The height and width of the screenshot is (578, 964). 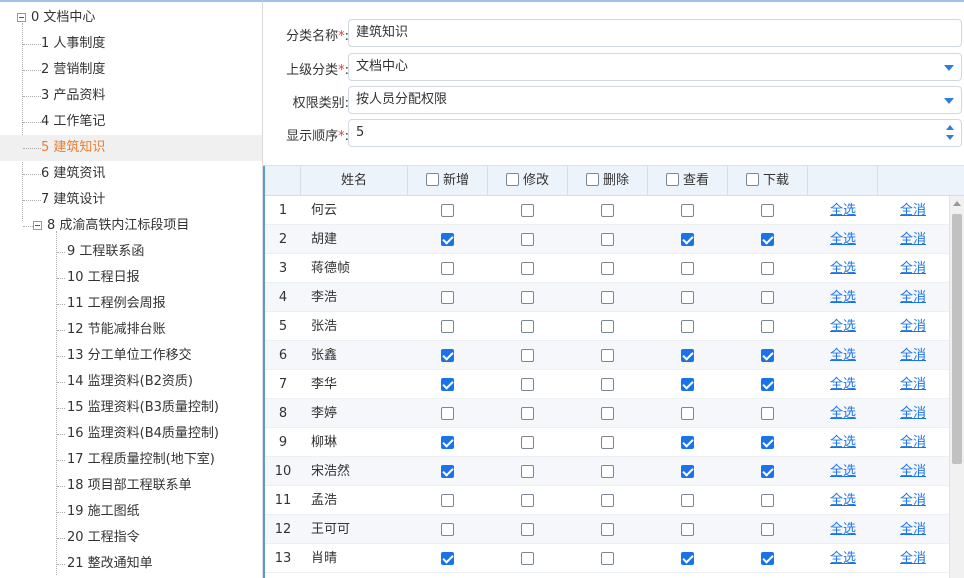 What do you see at coordinates (131, 304) in the screenshot?
I see `tree-item: 11 工程例会周报` at bounding box center [131, 304].